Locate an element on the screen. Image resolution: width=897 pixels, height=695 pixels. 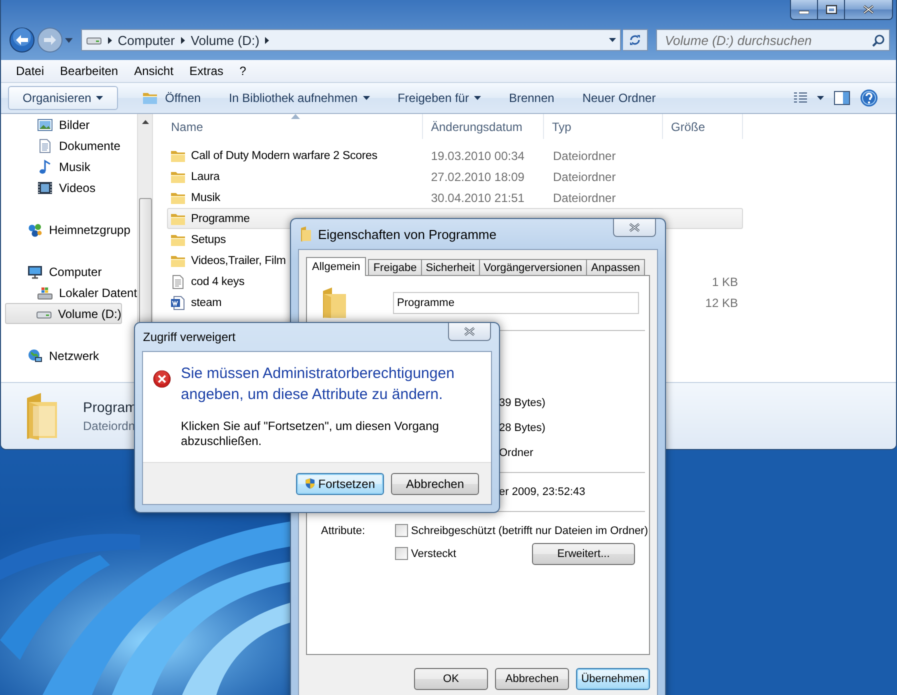
date-cell: 27.02.2010 18:09 is located at coordinates (477, 177).